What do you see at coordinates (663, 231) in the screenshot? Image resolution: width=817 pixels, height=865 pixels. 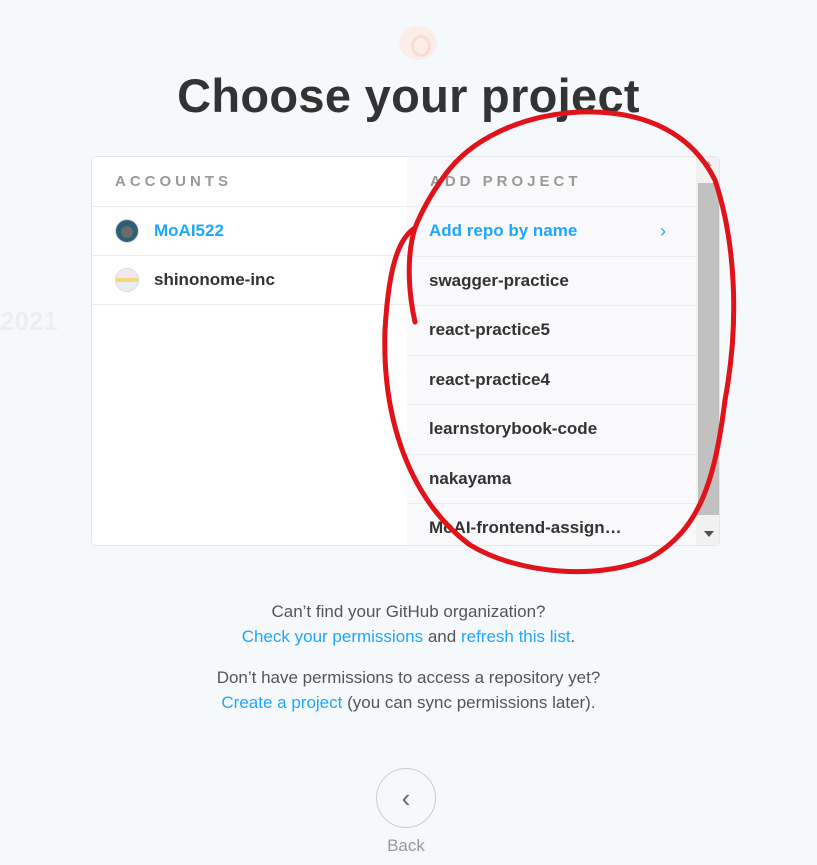 I see `chevron-right-icon: ›` at bounding box center [663, 231].